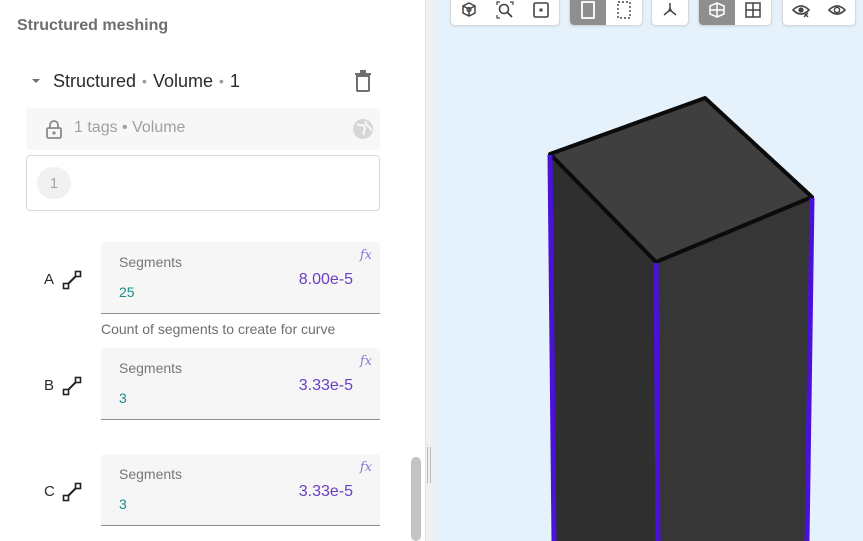 The width and height of the screenshot is (863, 541). I want to click on lock-icon, so click(54, 129).